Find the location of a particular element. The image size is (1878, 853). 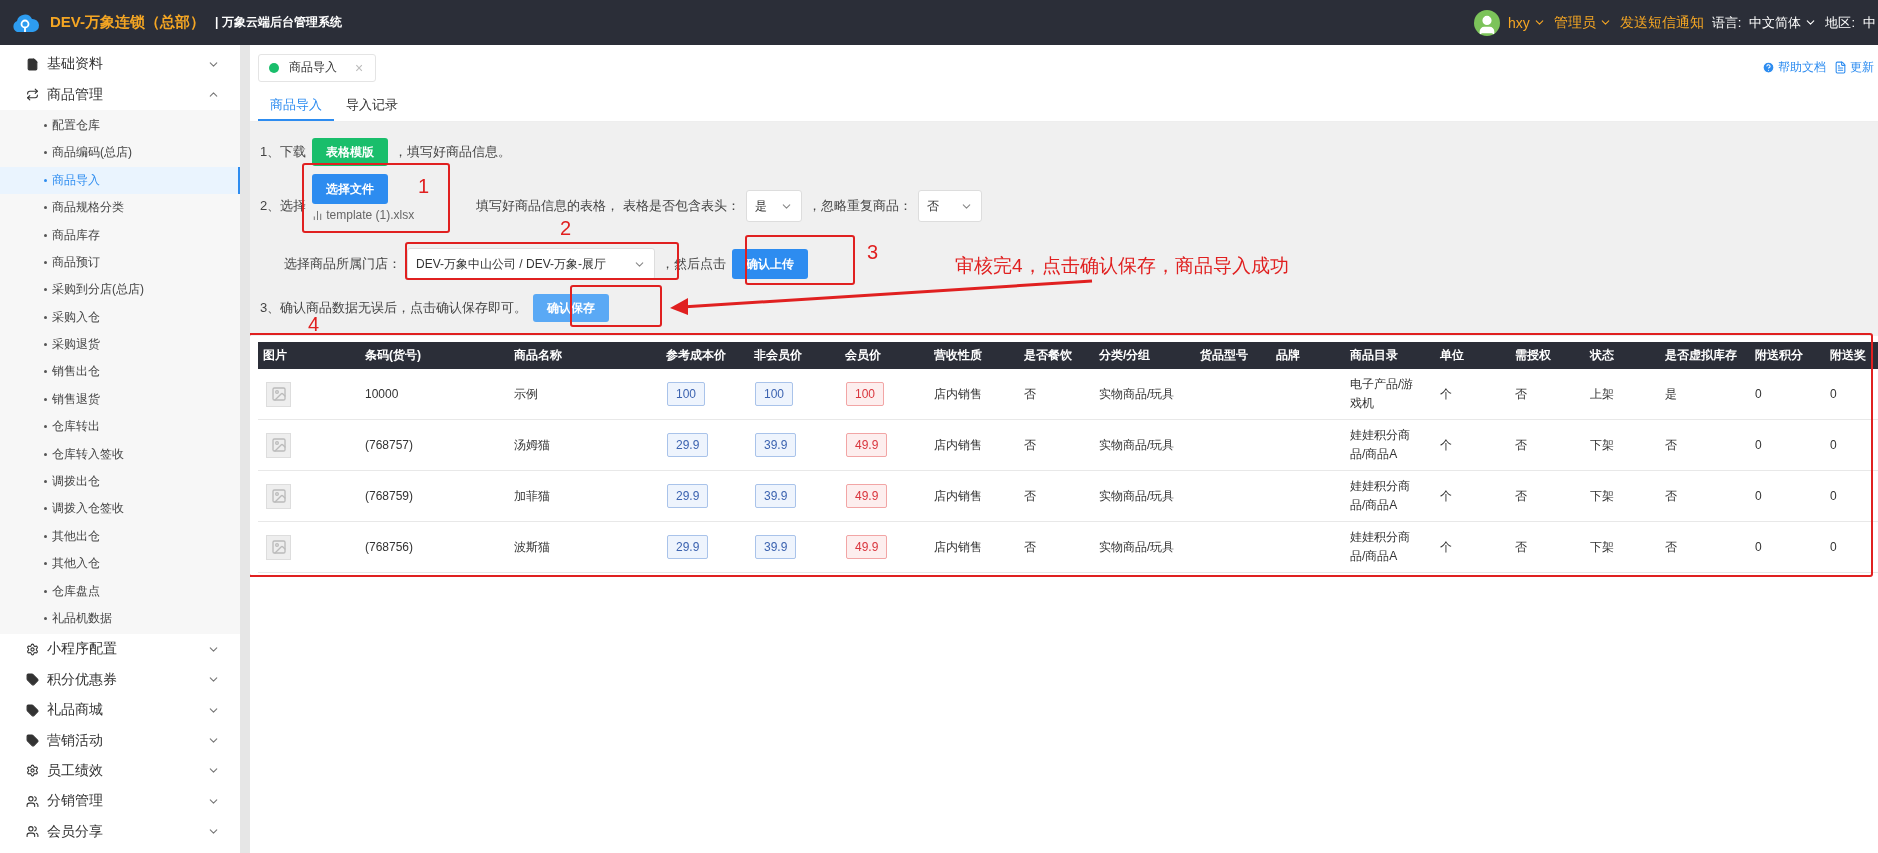

sidebar-subitem: 销售退货 is located at coordinates (120, 399).